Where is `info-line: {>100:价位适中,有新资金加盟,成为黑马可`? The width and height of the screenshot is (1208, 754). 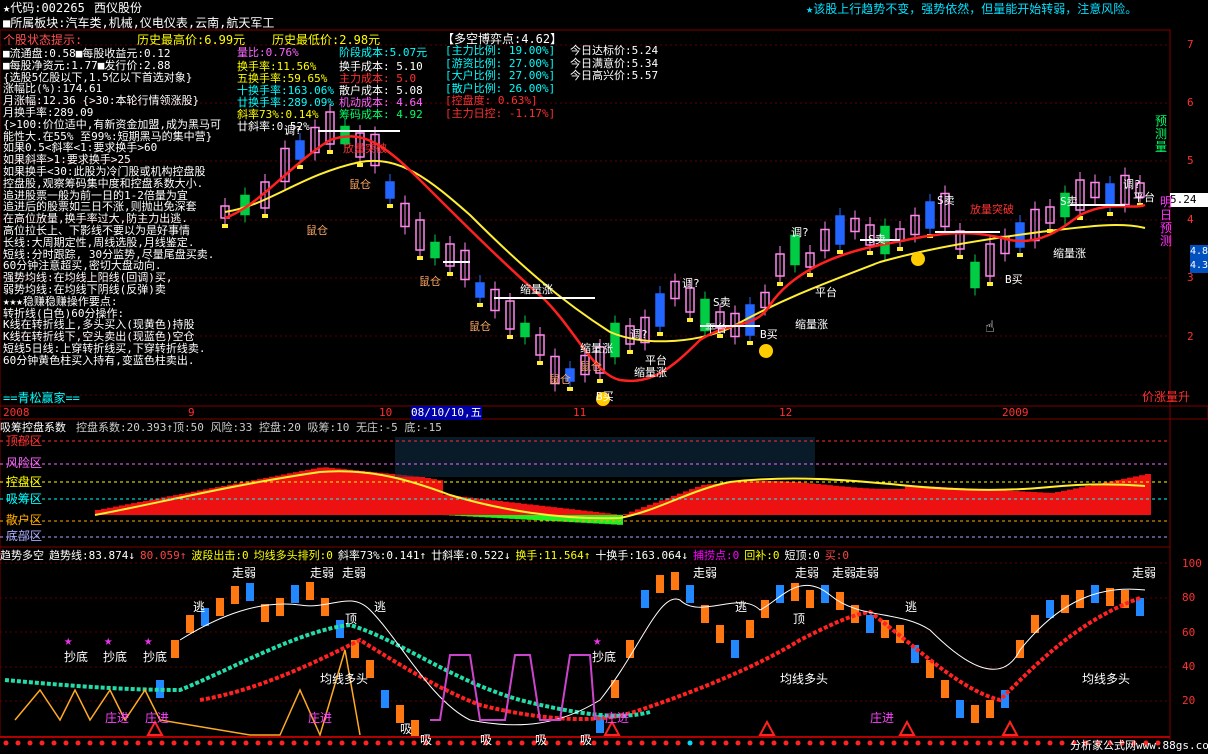 info-line: {>100:价位适中,有新资金加盟,成为黑马可 is located at coordinates (112, 124).